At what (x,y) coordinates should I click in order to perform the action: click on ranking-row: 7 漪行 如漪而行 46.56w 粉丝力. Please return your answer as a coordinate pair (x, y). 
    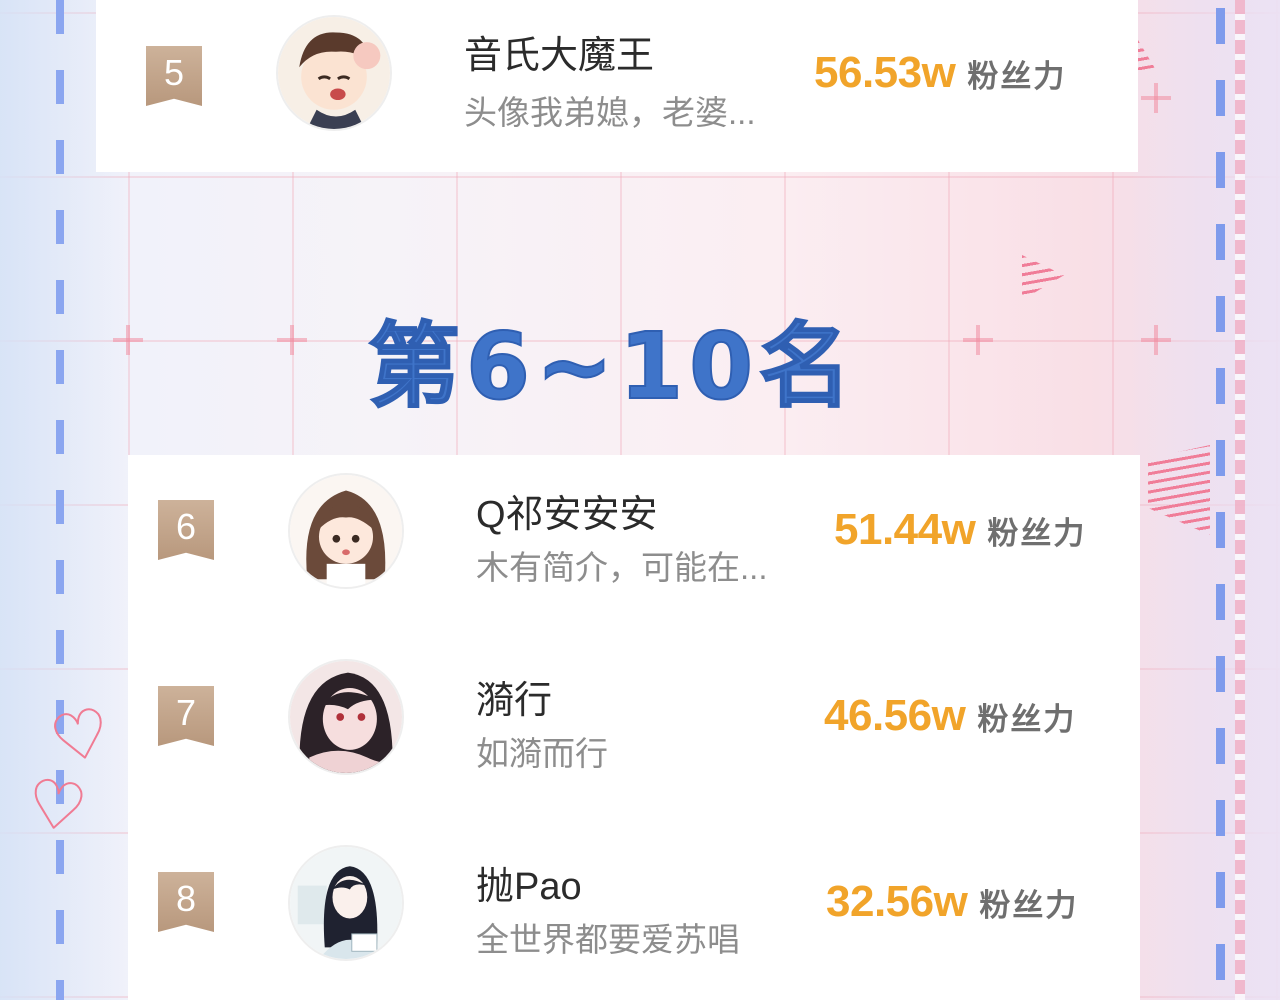
    Looking at the image, I should click on (634, 729).